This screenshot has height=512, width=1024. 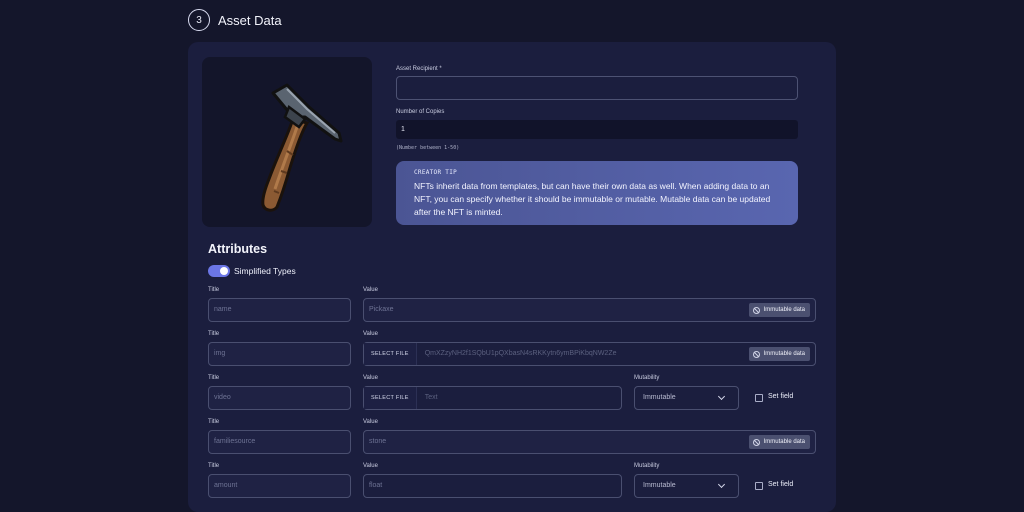 I want to click on toggle-knob, so click(x=224, y=271).